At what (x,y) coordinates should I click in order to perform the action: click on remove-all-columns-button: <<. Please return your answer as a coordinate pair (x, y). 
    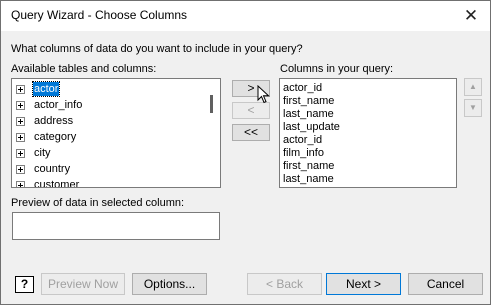
    Looking at the image, I should click on (251, 132).